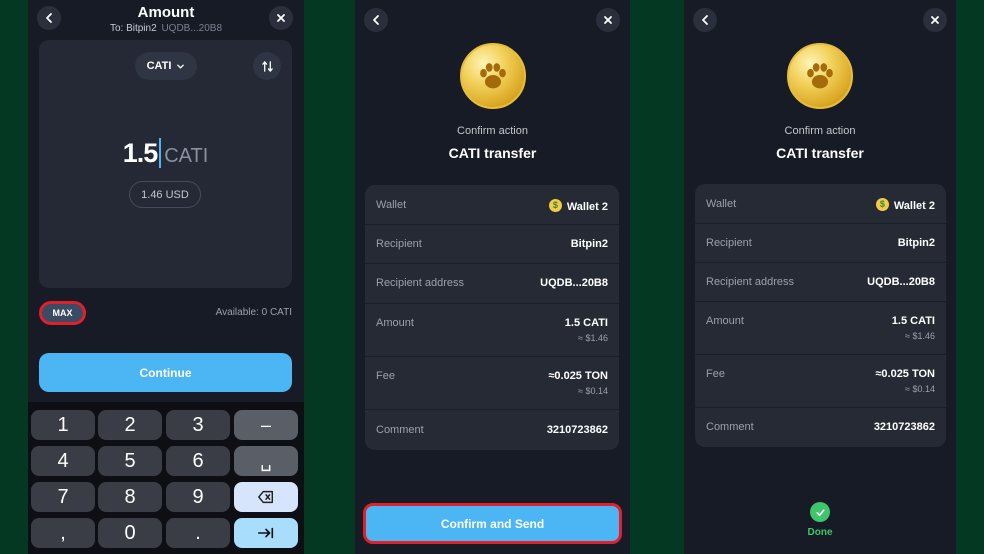 This screenshot has height=554, width=984. I want to click on usd-value-pill: 1.46 USD, so click(165, 194).